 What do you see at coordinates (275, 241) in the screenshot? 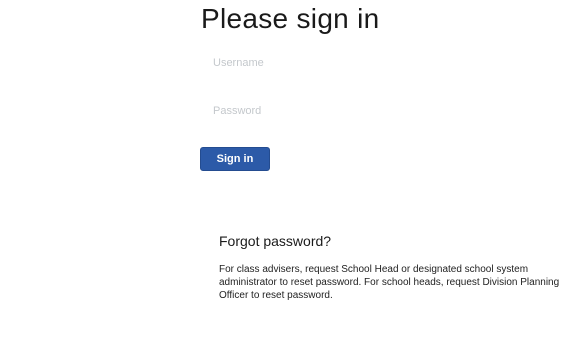
I see `forgot-password-heading: Forgot password?` at bounding box center [275, 241].